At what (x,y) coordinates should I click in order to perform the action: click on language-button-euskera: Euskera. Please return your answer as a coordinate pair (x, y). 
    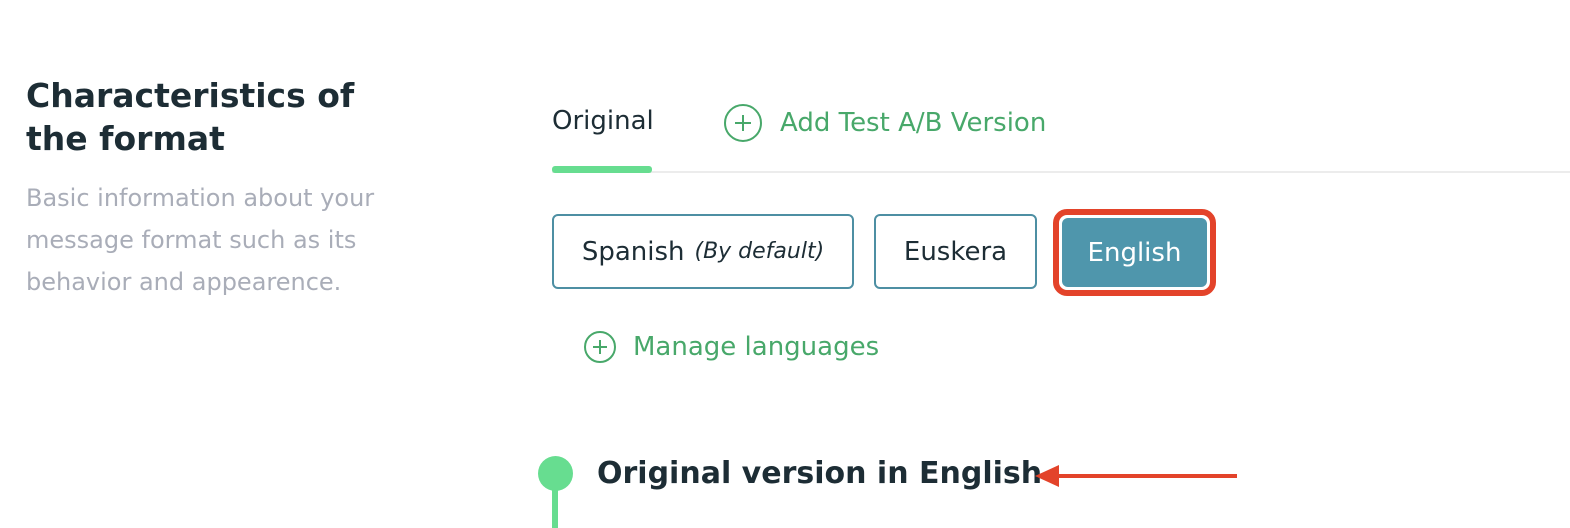
    Looking at the image, I should click on (955, 251).